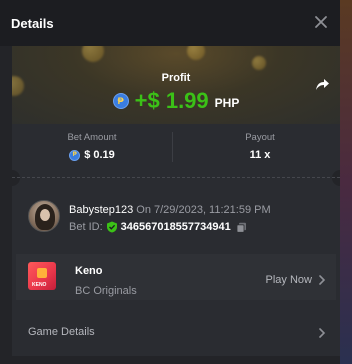 Image resolution: width=352 pixels, height=364 pixels. I want to click on play-now-label: Play Now, so click(288, 280).